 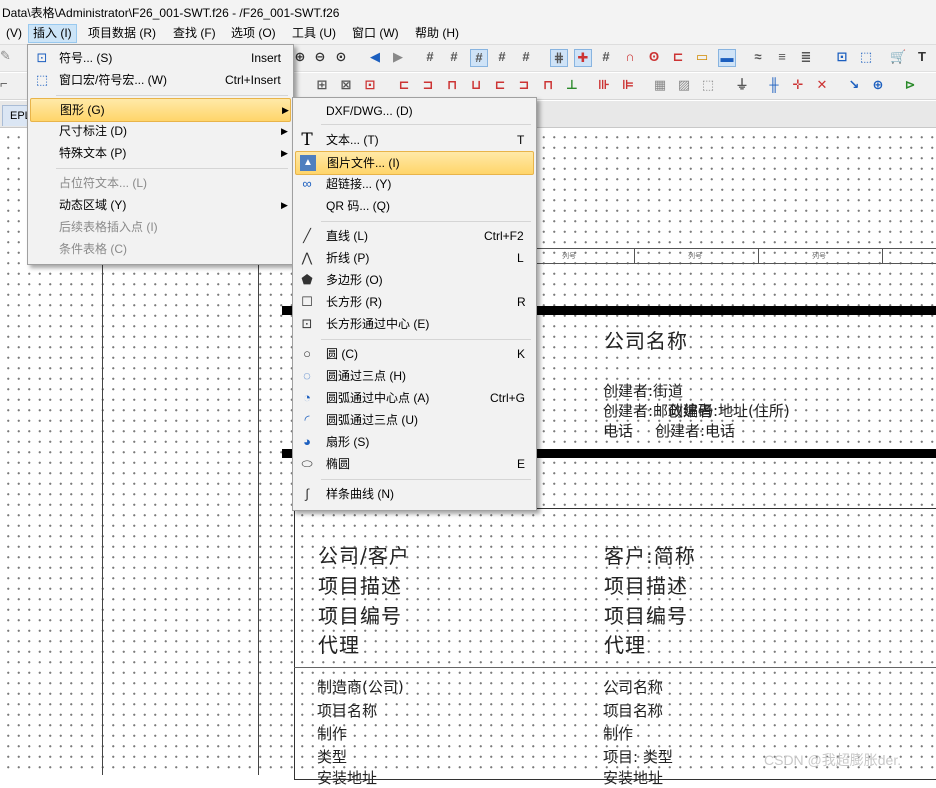 I want to click on forward-arrow-icon: ▶, so click(x=398, y=57).